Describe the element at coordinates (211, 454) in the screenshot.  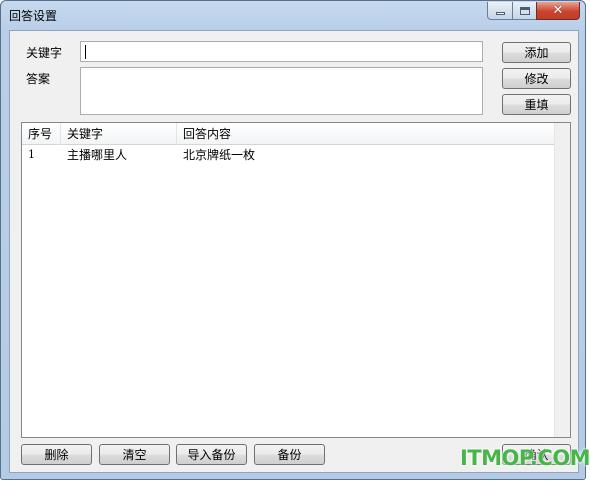
I see `import-backup-button: 导入备份` at that location.